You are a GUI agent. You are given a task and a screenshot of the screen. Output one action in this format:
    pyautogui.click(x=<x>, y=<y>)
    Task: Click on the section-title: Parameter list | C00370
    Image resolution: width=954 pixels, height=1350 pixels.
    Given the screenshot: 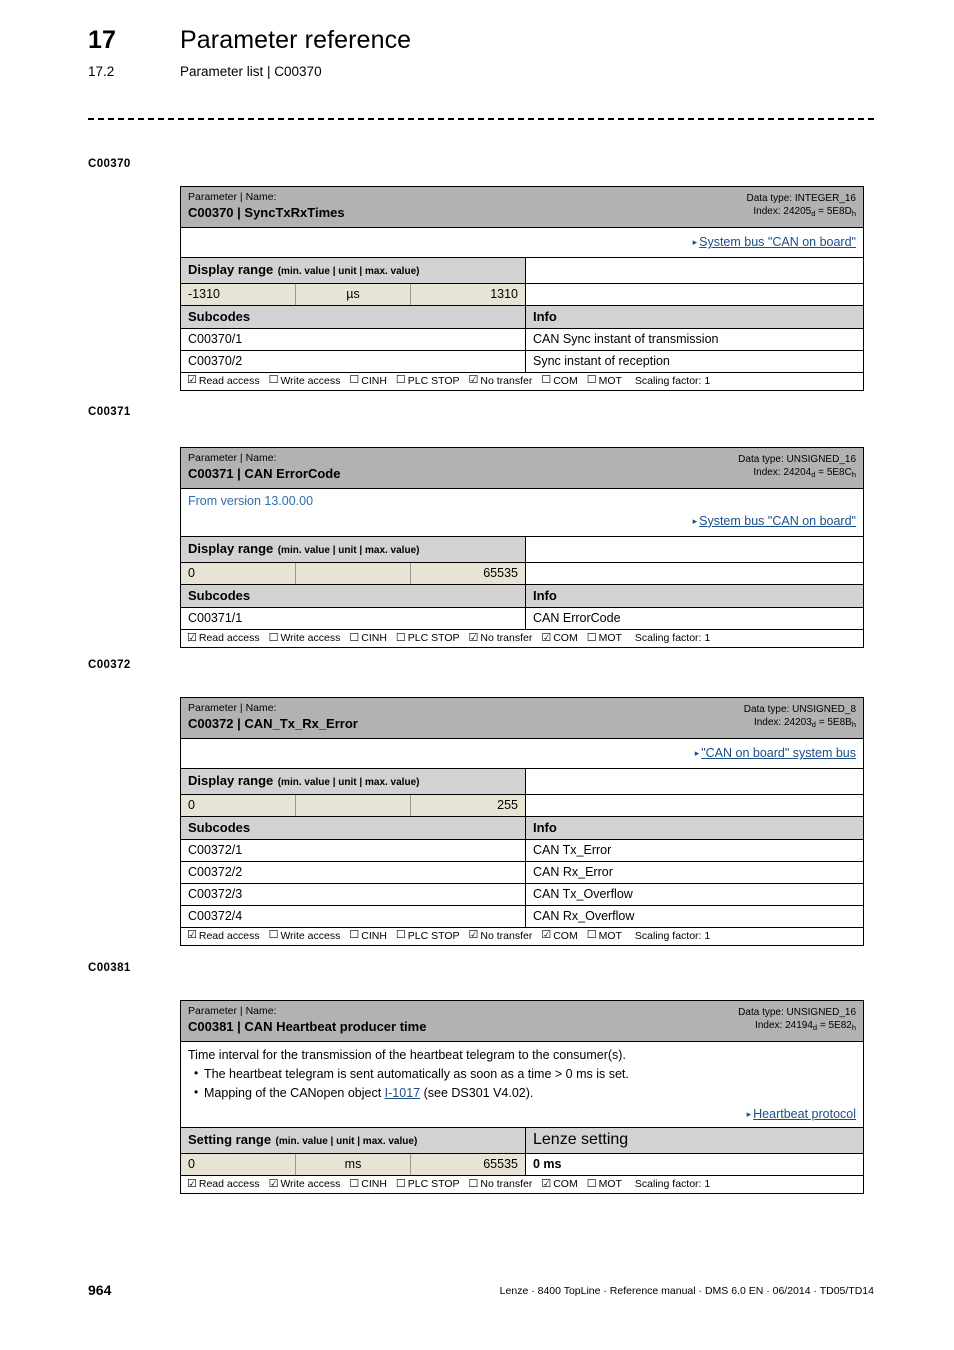 What is the action you would take?
    pyautogui.click(x=251, y=71)
    